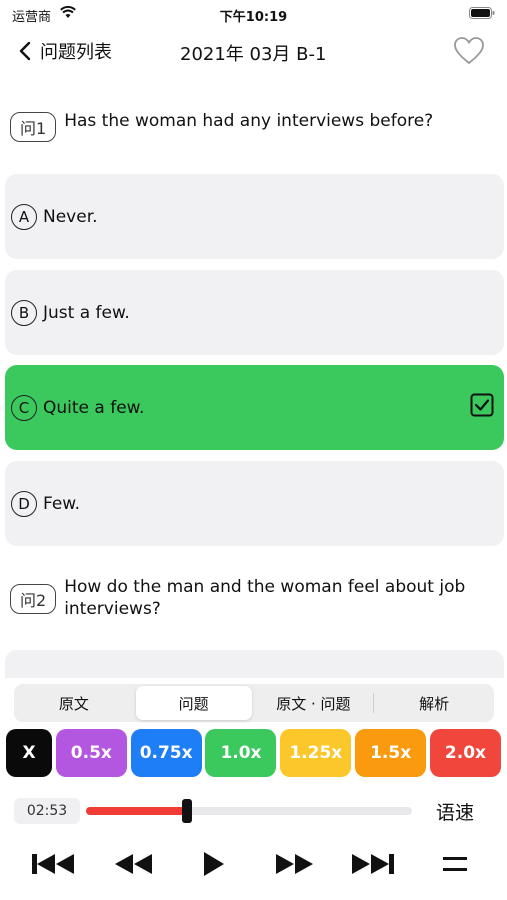  What do you see at coordinates (137, 811) in the screenshot?
I see `progress-fill` at bounding box center [137, 811].